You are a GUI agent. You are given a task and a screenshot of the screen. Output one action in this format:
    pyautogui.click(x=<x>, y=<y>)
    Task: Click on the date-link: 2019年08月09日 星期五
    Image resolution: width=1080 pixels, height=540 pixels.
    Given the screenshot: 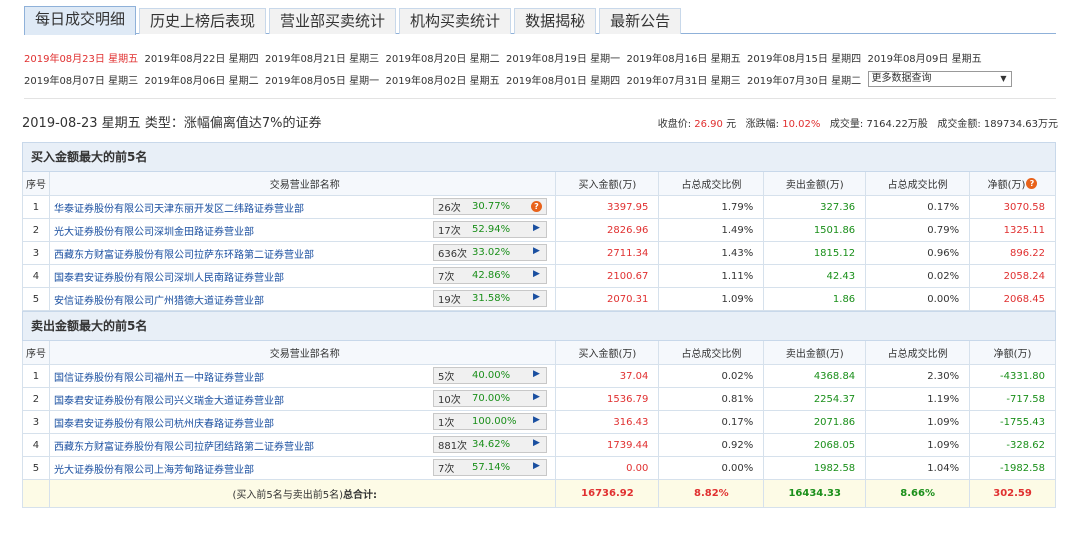 What is the action you would take?
    pyautogui.click(x=928, y=57)
    